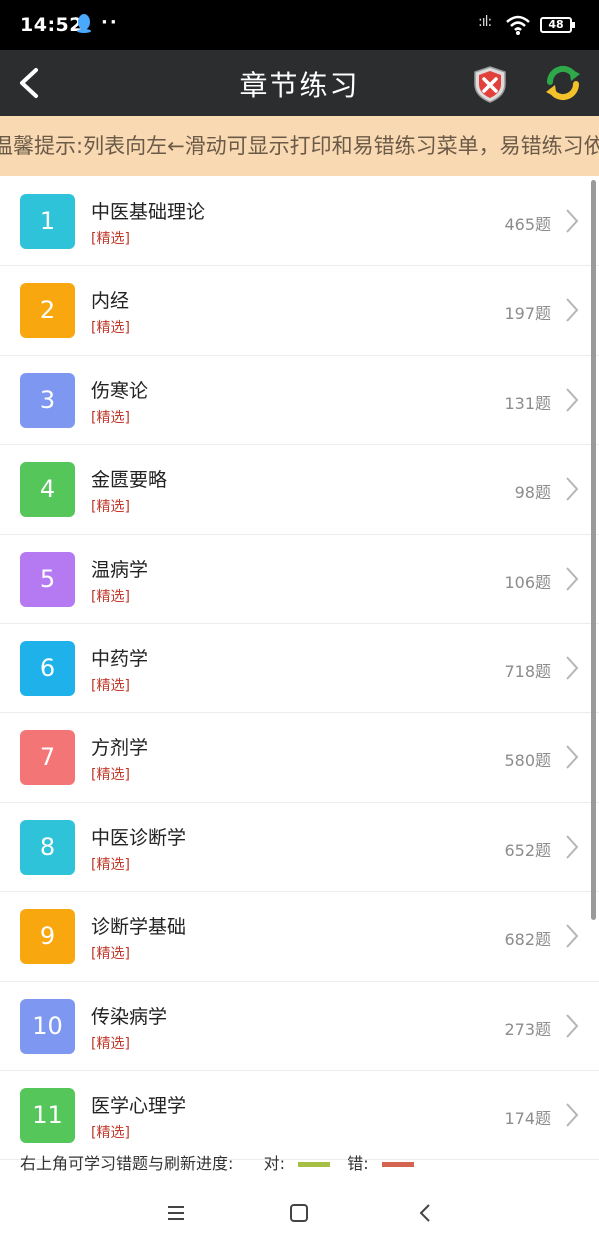 The height and width of the screenshot is (1248, 599). Describe the element at coordinates (47, 221) in the screenshot. I see `chapter-index-badge: 1` at that location.